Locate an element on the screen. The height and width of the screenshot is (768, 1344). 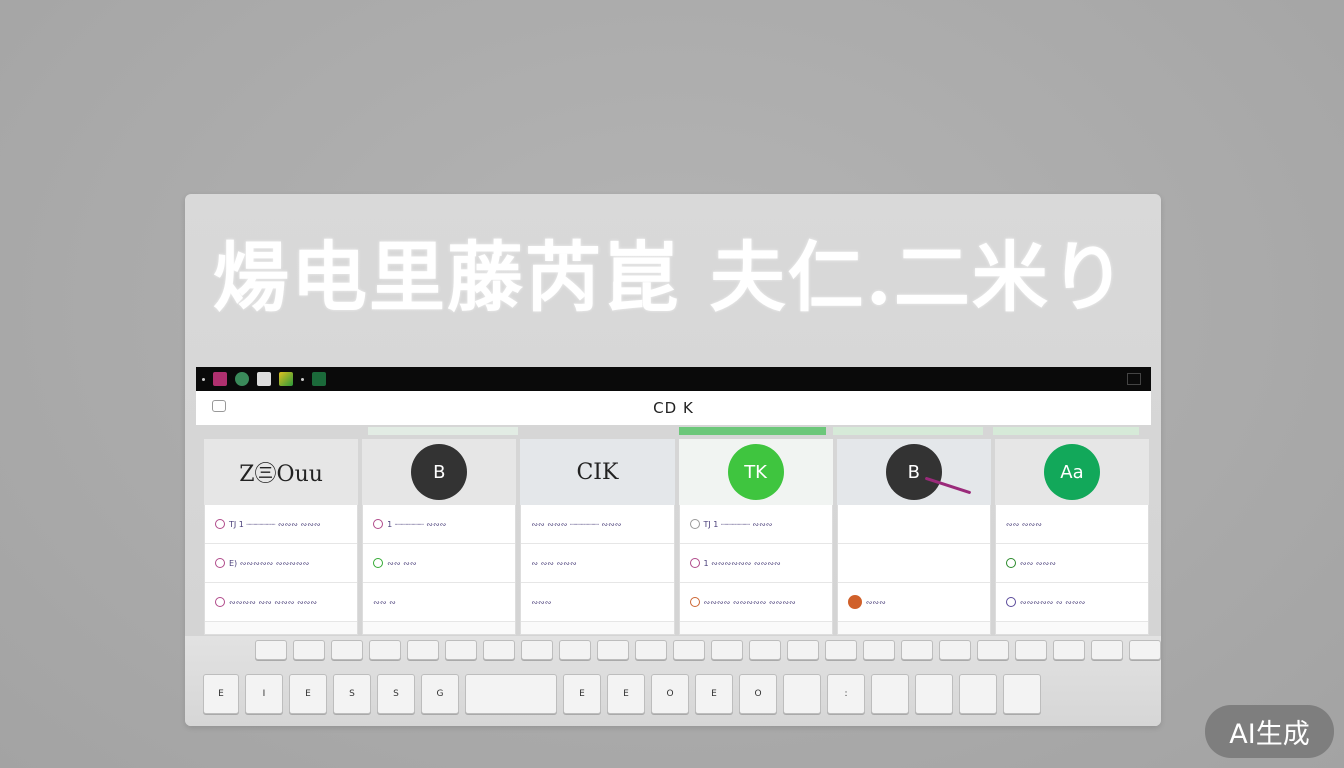
list-item-label: ∾∾ ∾ is located at coordinates (384, 602).